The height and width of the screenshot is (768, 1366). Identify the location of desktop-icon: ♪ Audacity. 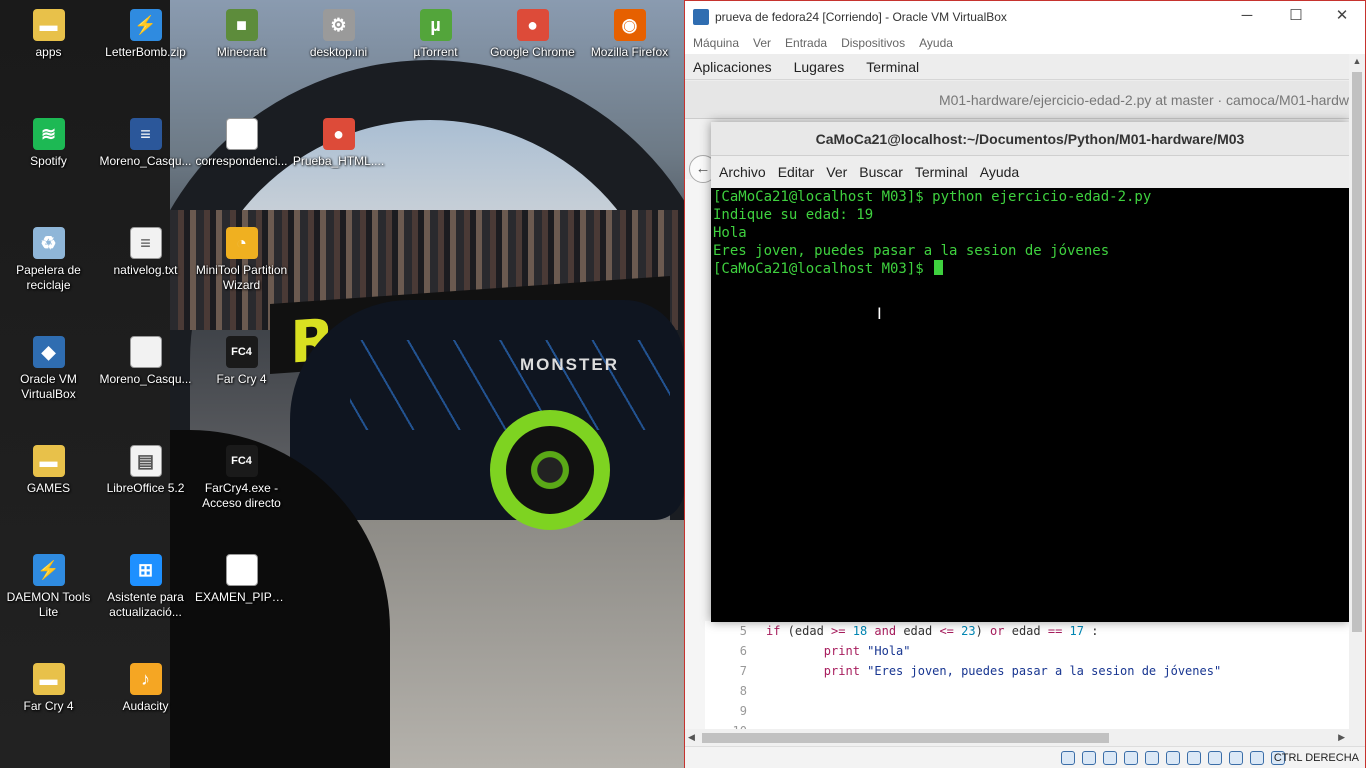
(145, 711).